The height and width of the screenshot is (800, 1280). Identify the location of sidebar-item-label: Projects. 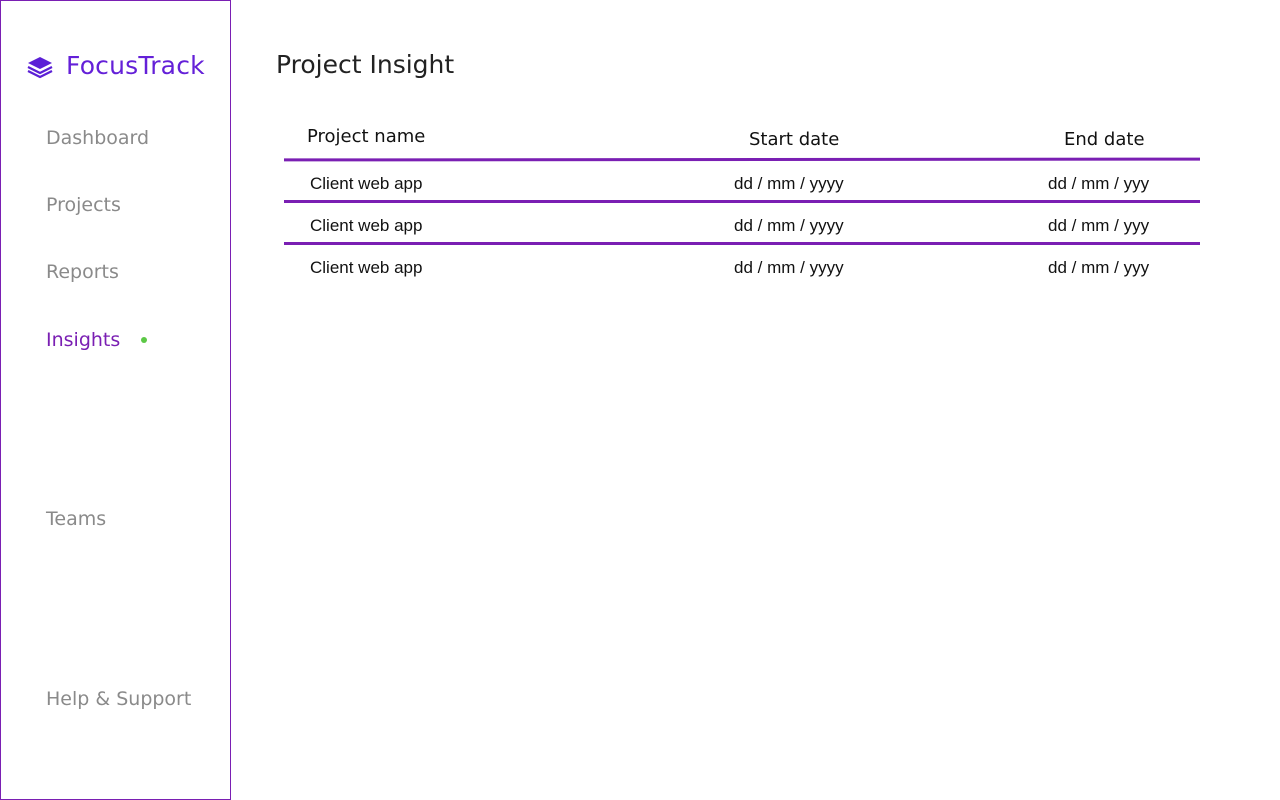
(83, 205).